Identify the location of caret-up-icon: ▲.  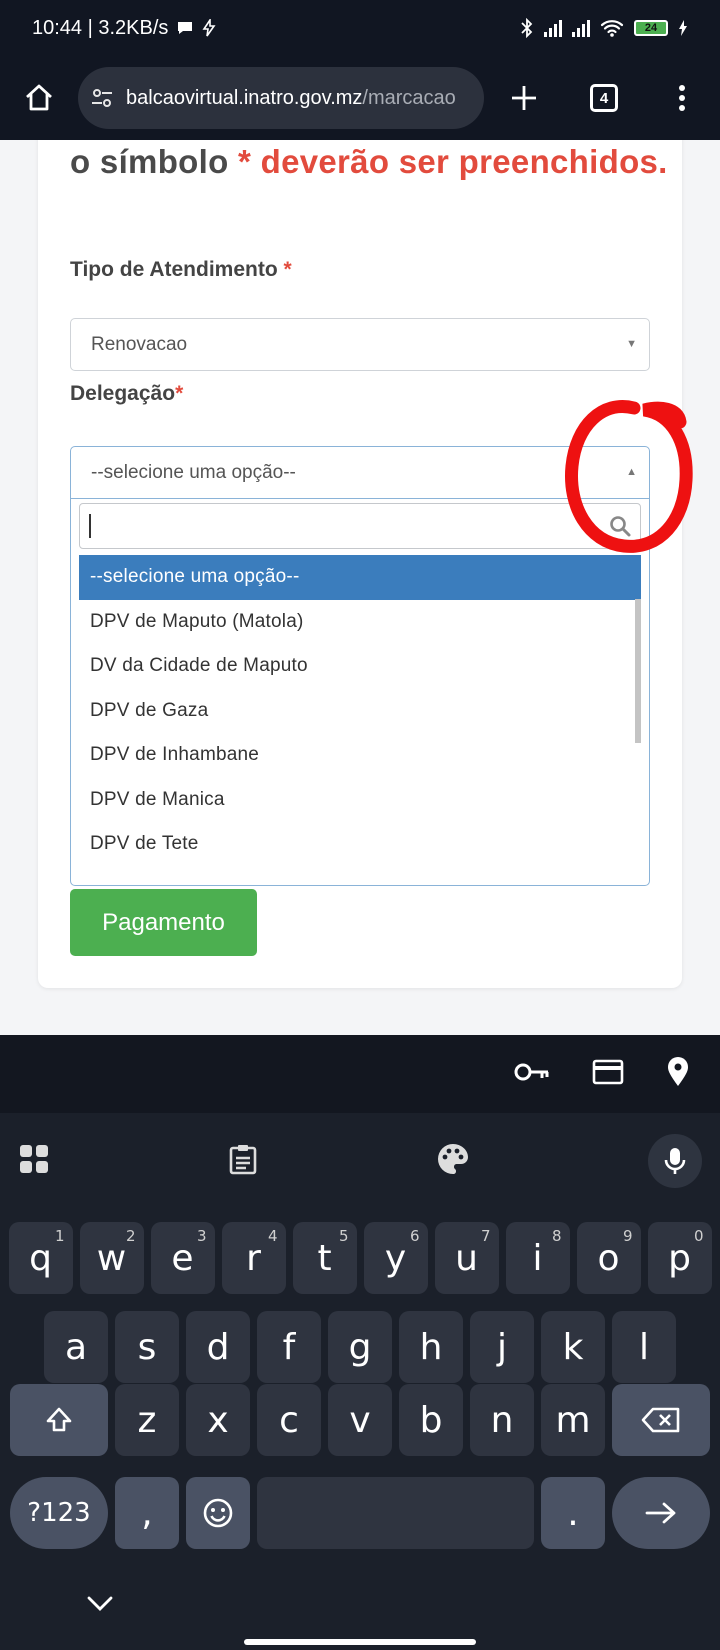
(631, 472).